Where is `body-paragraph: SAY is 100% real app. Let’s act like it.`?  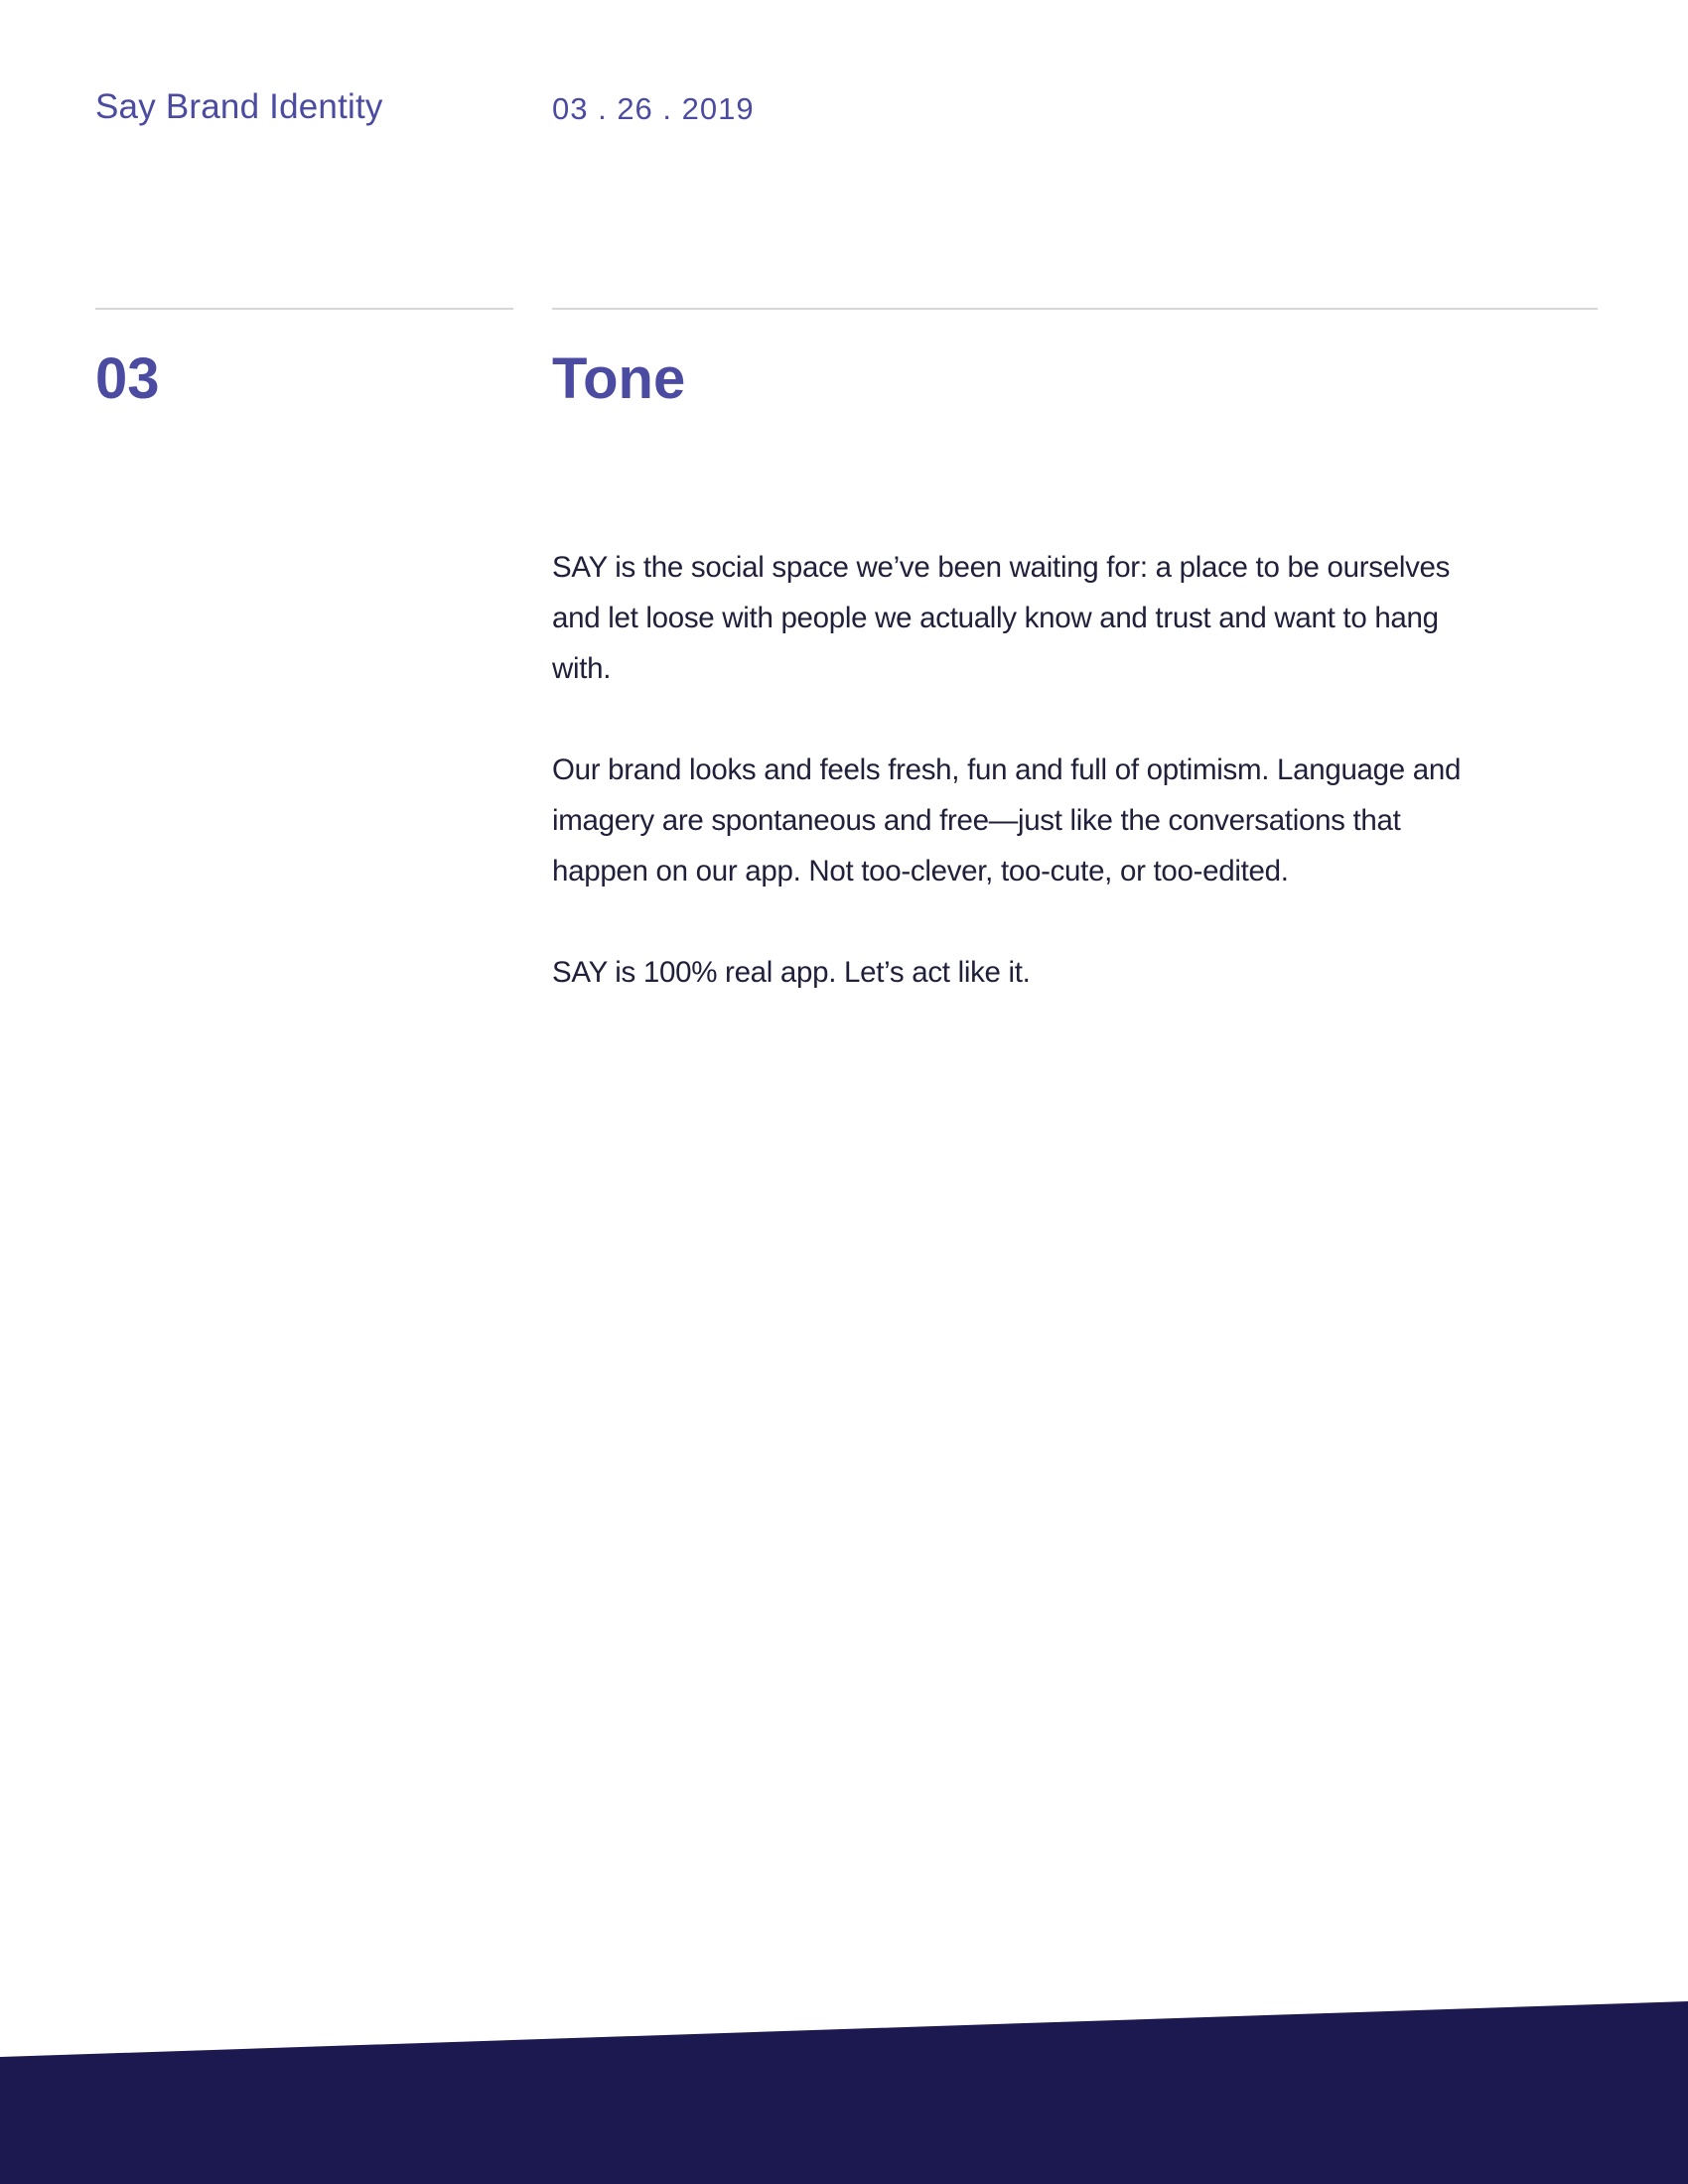
body-paragraph: SAY is 100% real app. Let’s act like it. is located at coordinates (791, 972).